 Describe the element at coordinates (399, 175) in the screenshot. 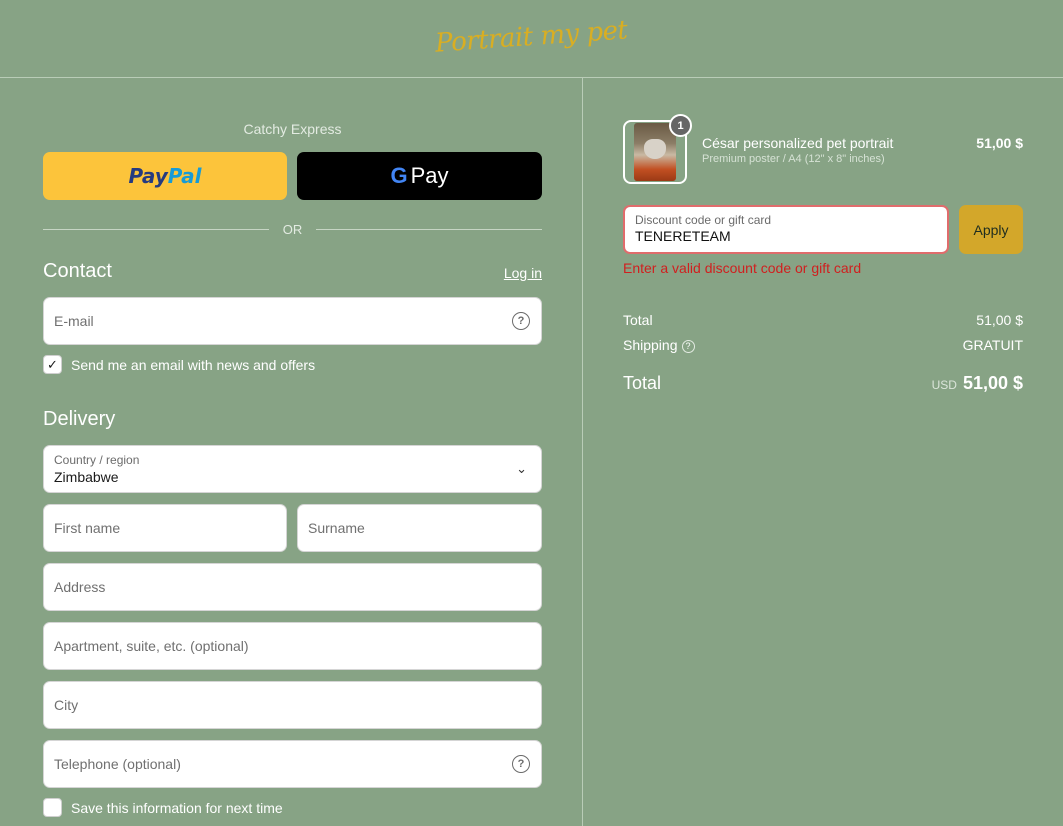

I see `google-g-icon: G` at that location.